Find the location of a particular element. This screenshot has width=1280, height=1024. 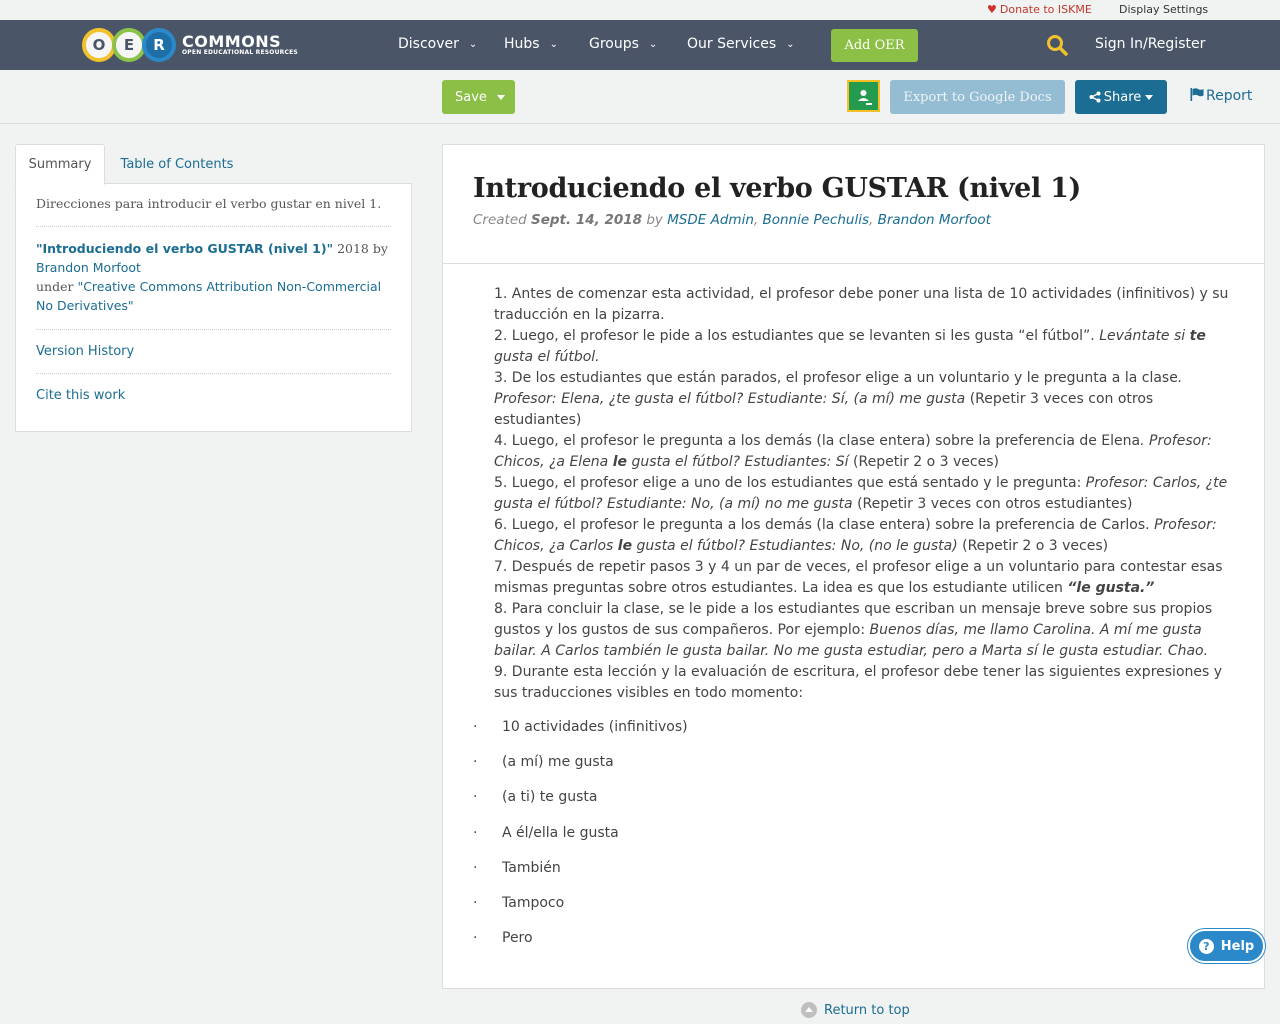

nav-discover: Discover ⌄ is located at coordinates (437, 44).